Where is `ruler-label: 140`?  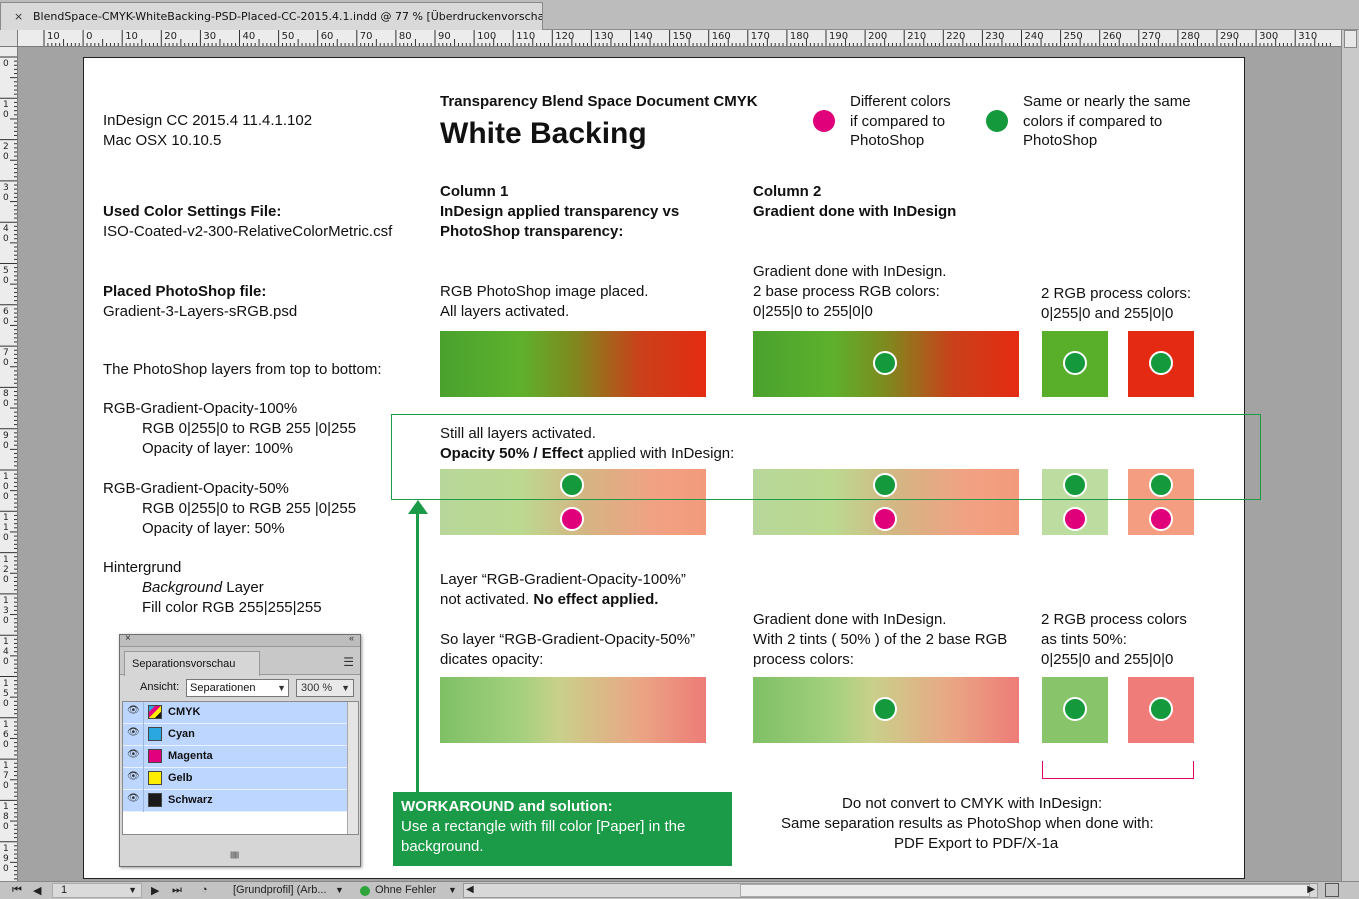 ruler-label: 140 is located at coordinates (643, 36).